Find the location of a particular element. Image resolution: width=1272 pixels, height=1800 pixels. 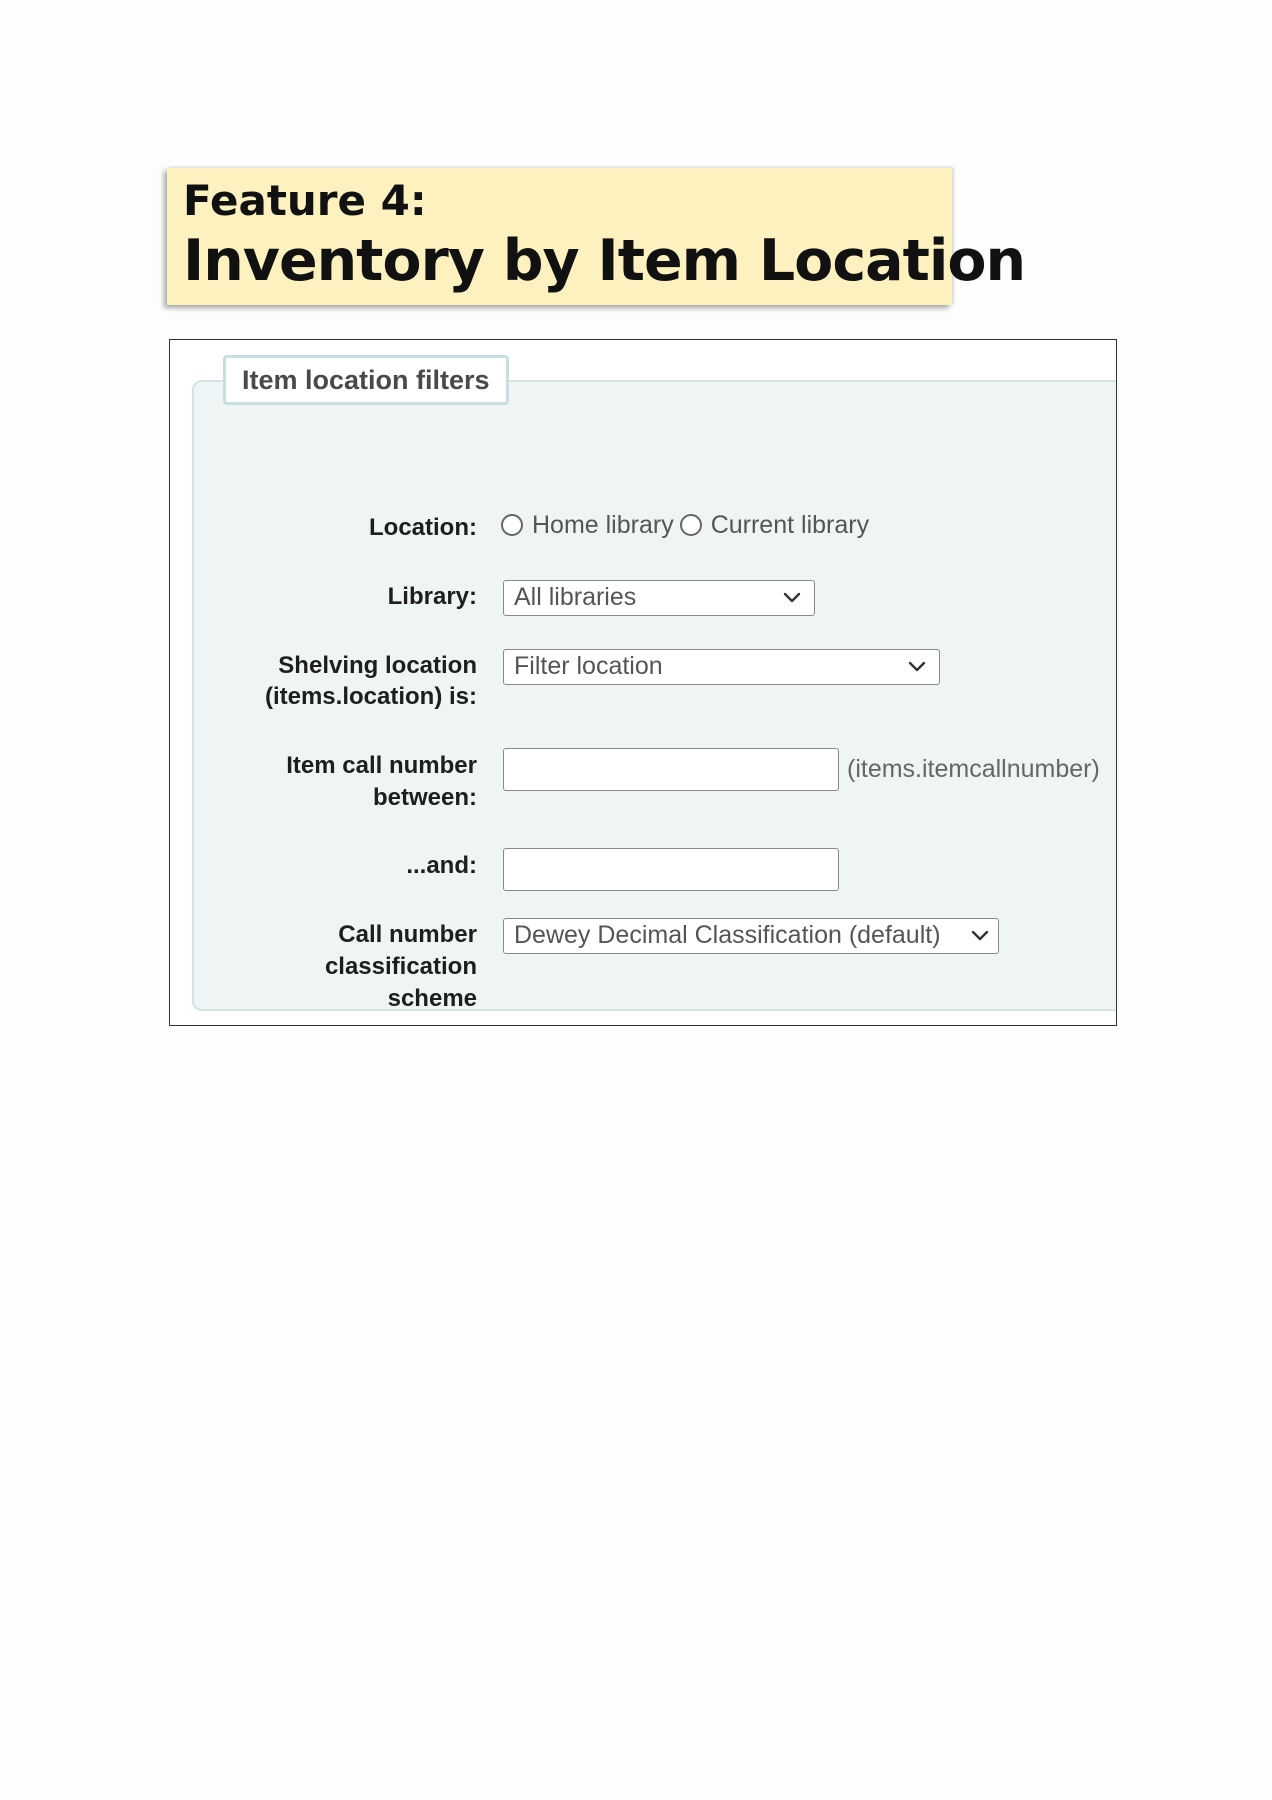

shelving-location-select-value: Filter location is located at coordinates (588, 666).